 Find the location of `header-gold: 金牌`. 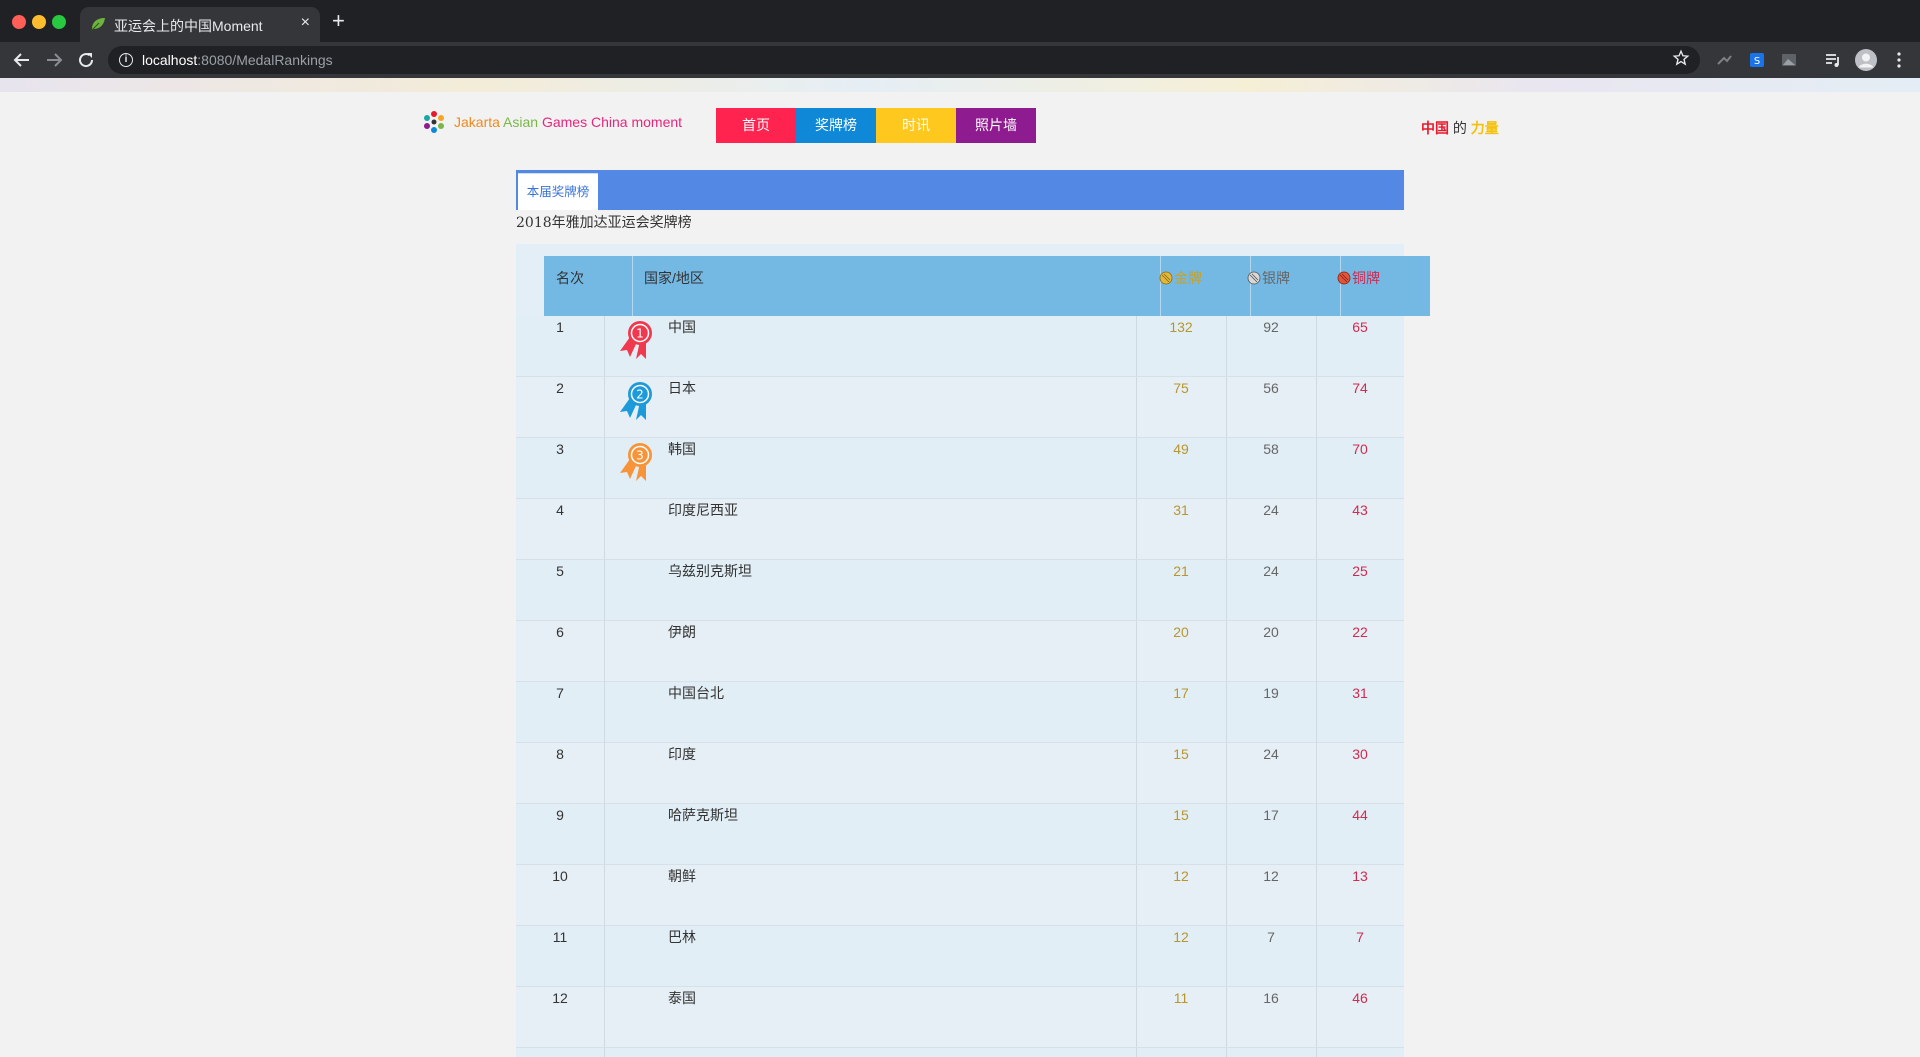

header-gold: 金牌 is located at coordinates (1180, 286).